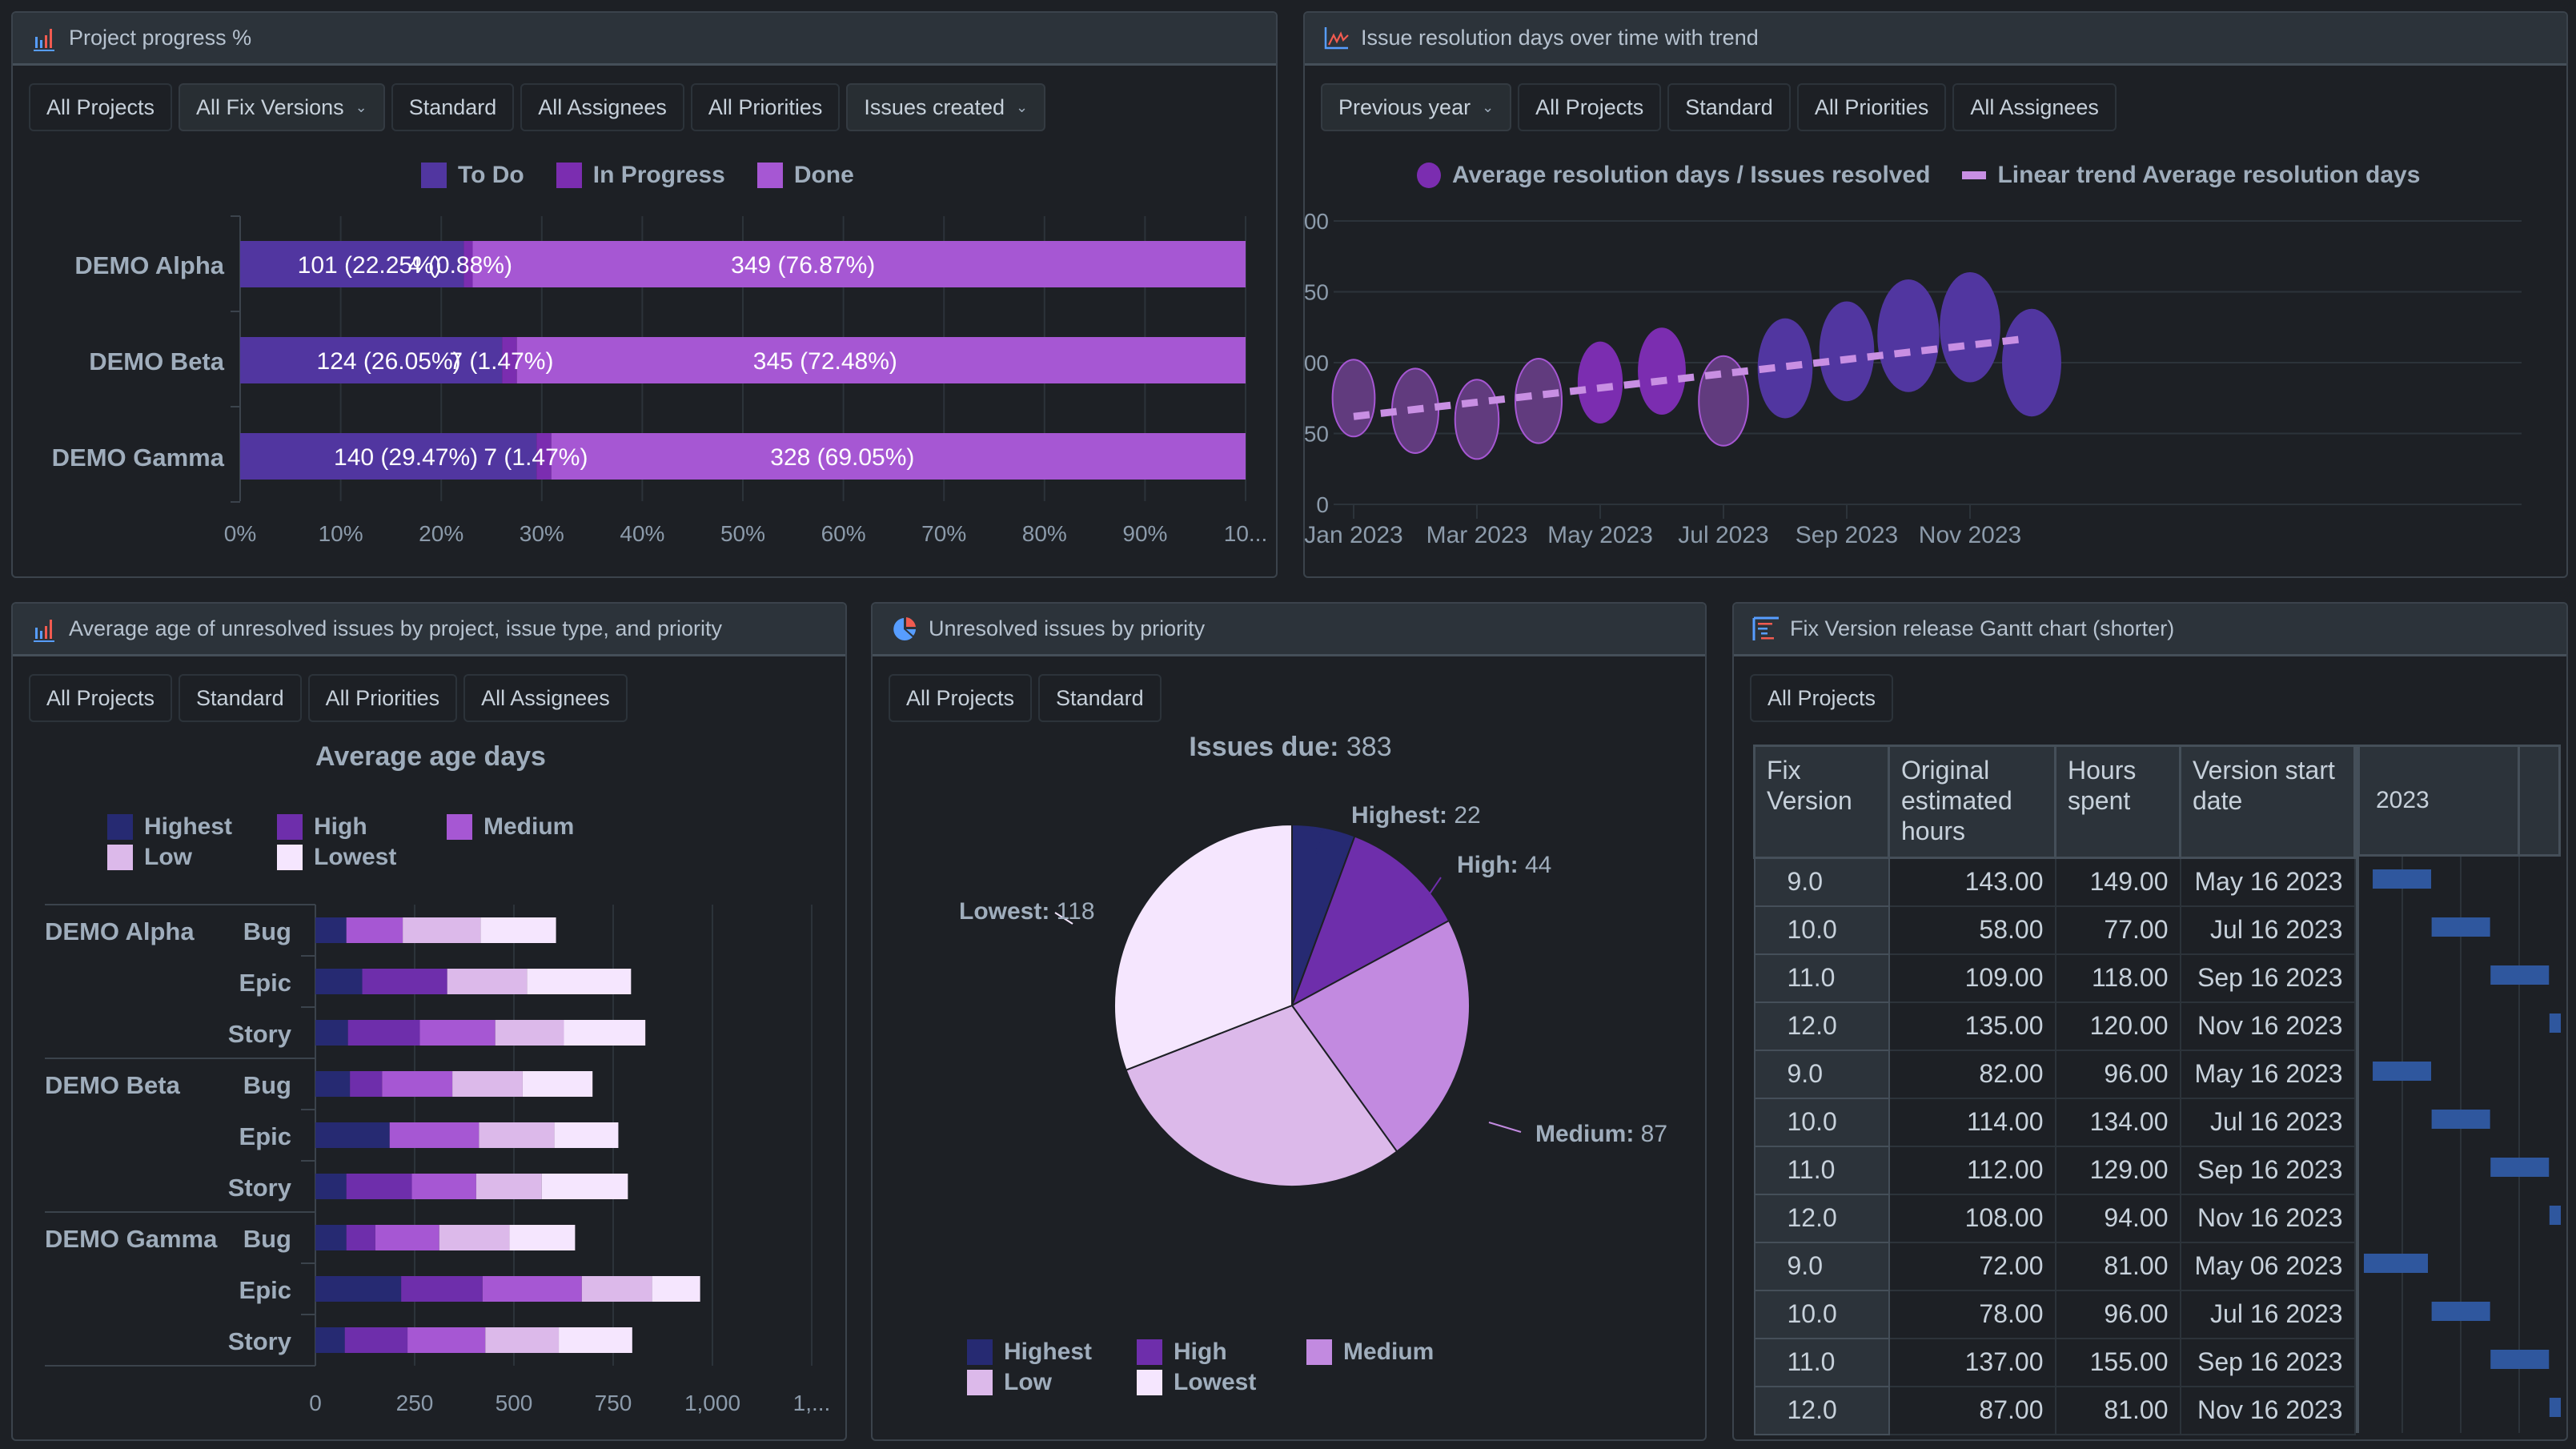 The image size is (2576, 1449). I want to click on gantt-row: 12.0 108.00 94.00 Nov 16 2023, so click(2055, 1218).